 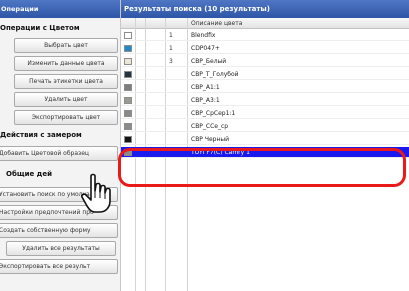 I want to click on table-row: CBP_CCe_cp, so click(x=265, y=126).